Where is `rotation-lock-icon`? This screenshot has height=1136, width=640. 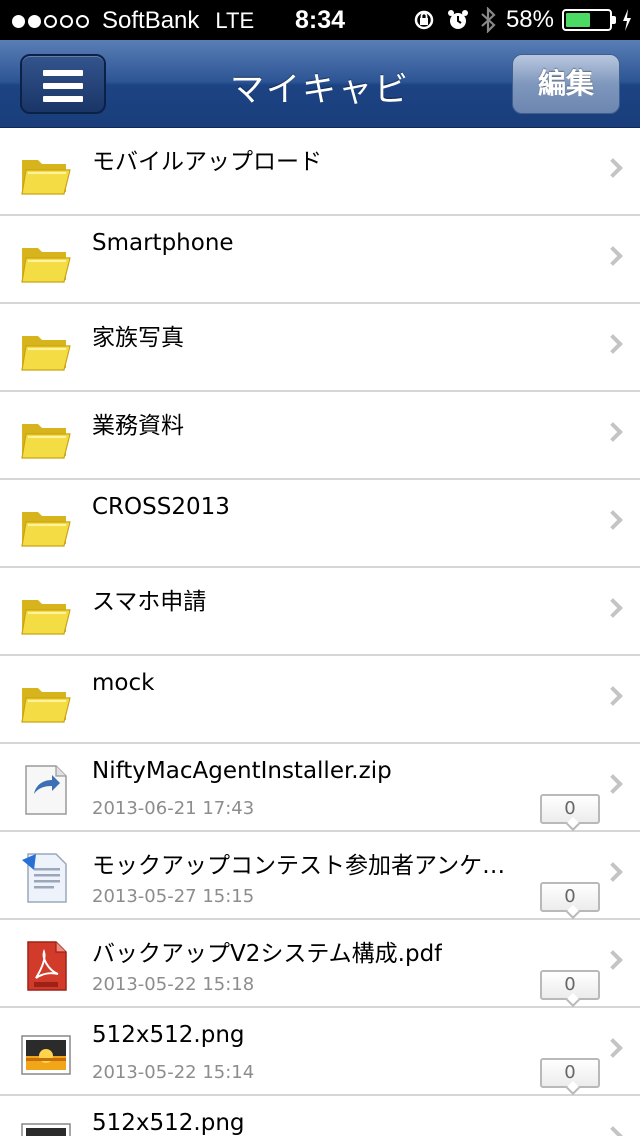 rotation-lock-icon is located at coordinates (424, 20).